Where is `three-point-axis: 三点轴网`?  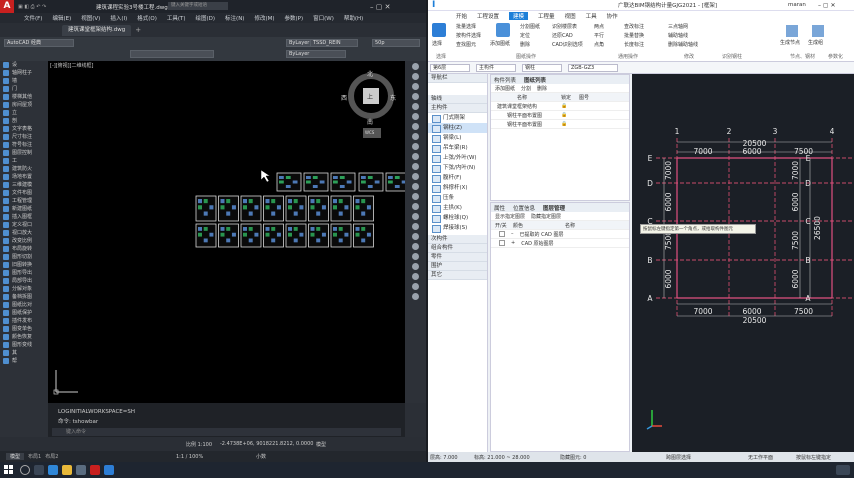
three-point-axis: 三点轴网 is located at coordinates (678, 26).